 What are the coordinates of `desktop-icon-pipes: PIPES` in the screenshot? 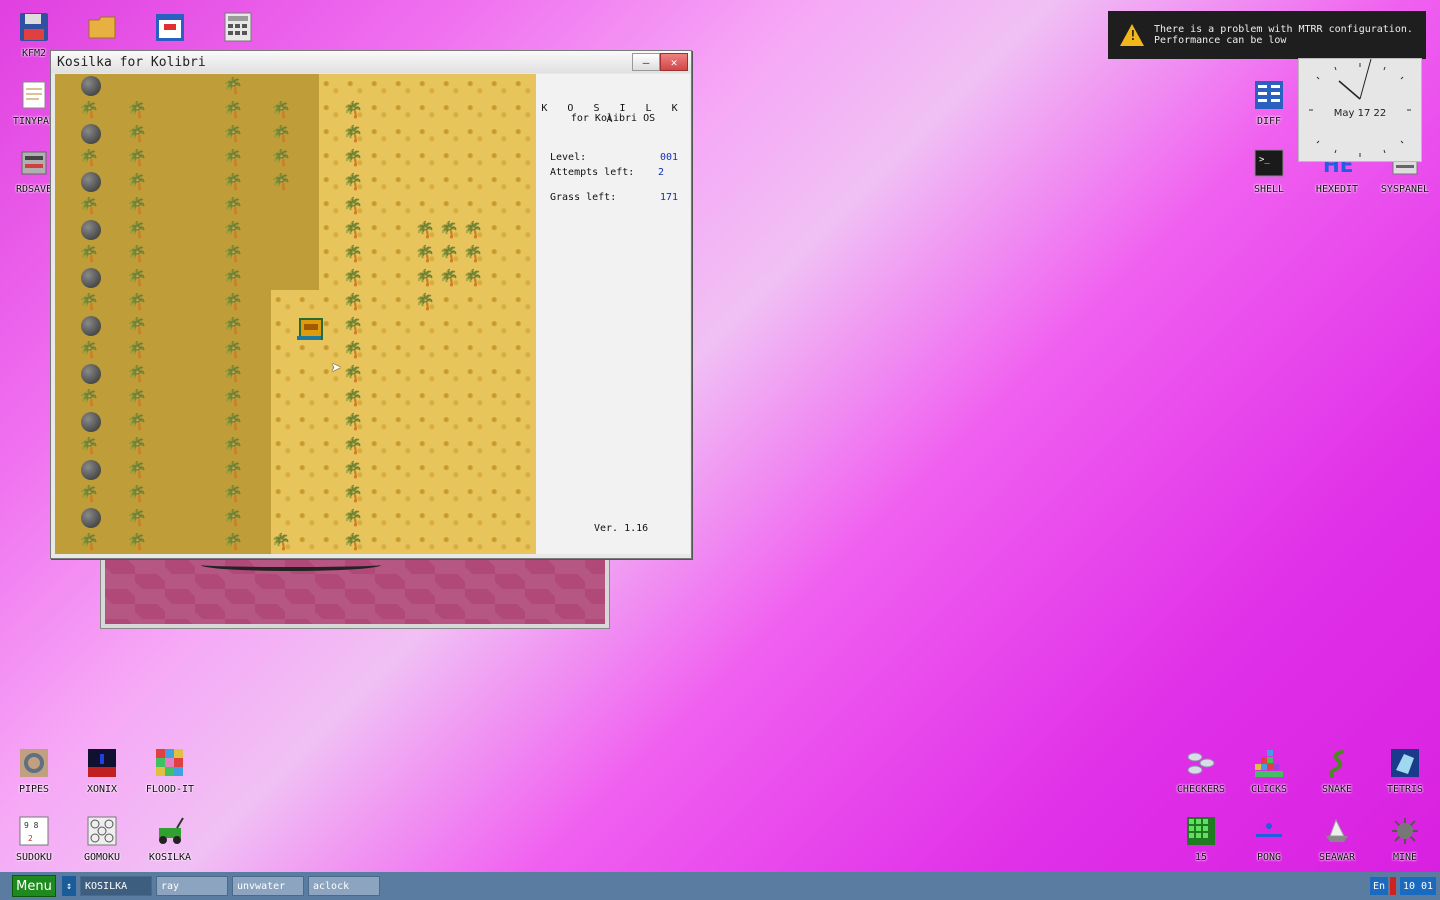 It's located at (34, 770).